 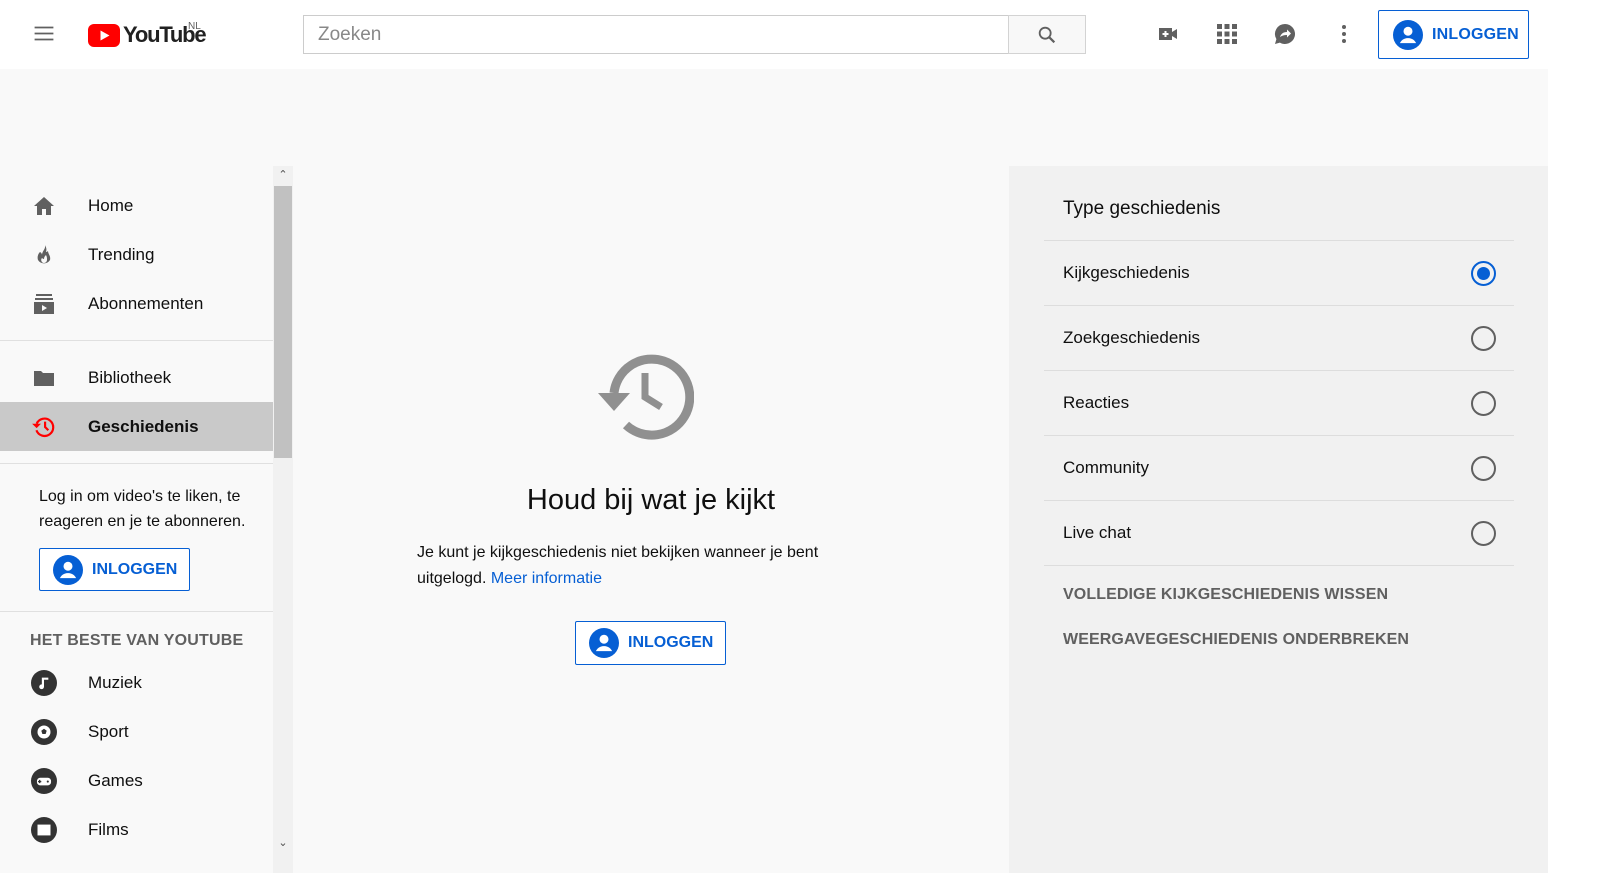 I want to click on sidebar-item-games: Games, so click(x=136, y=780).